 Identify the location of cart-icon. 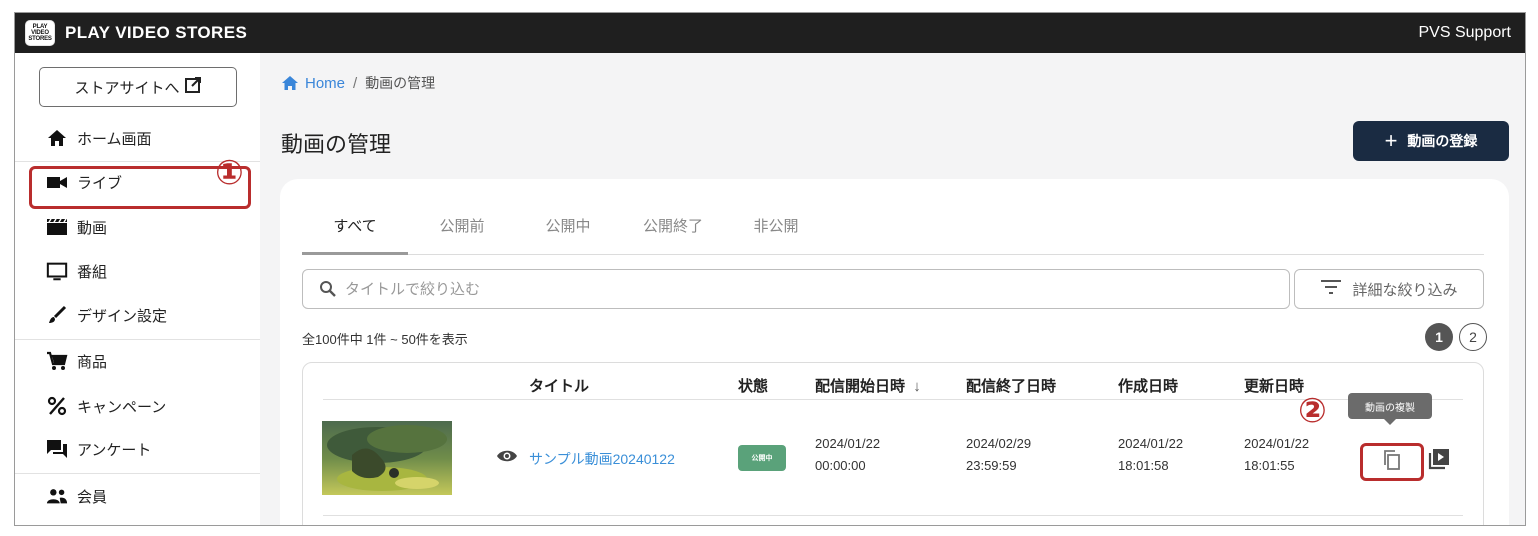
(57, 361).